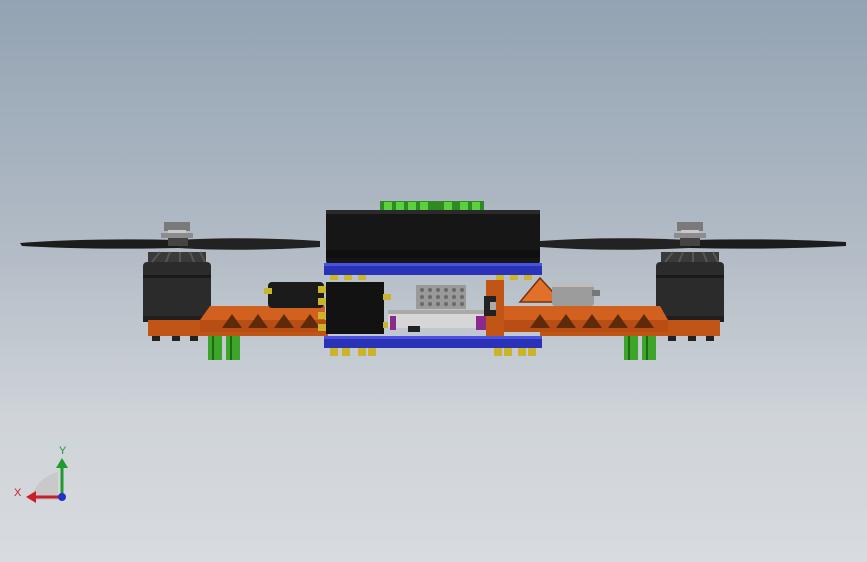 This screenshot has height=562, width=867. What do you see at coordinates (62, 497) in the screenshot?
I see `z-axis-dot` at bounding box center [62, 497].